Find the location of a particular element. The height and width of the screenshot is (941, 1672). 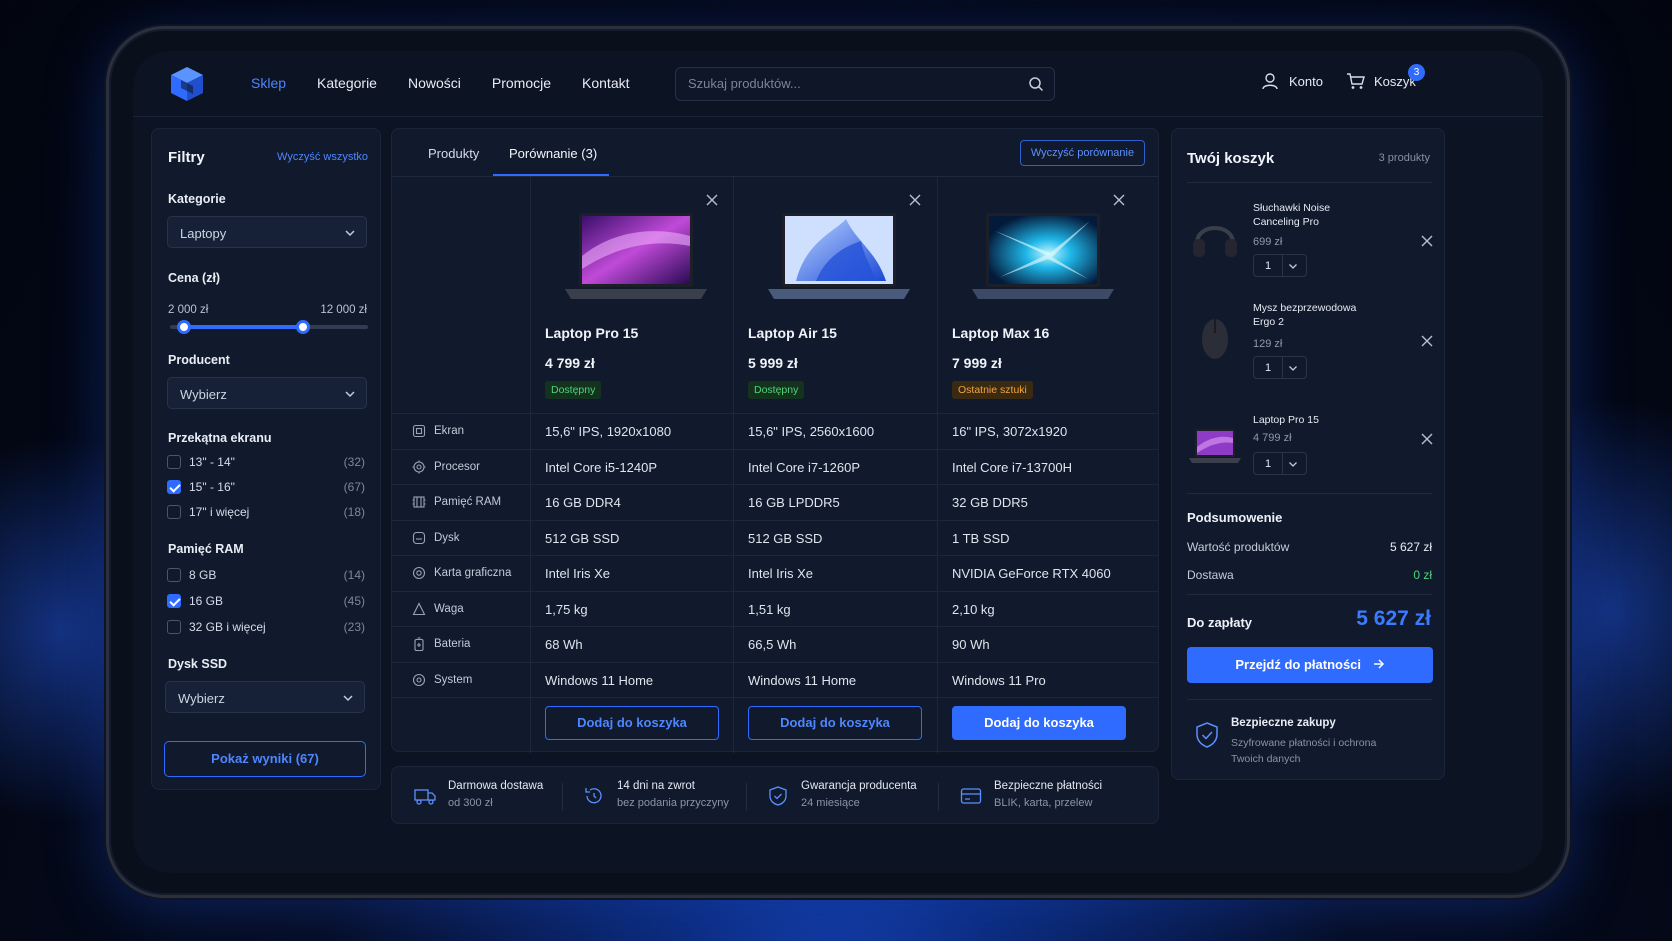

tab-products: Produkty is located at coordinates (453, 153).